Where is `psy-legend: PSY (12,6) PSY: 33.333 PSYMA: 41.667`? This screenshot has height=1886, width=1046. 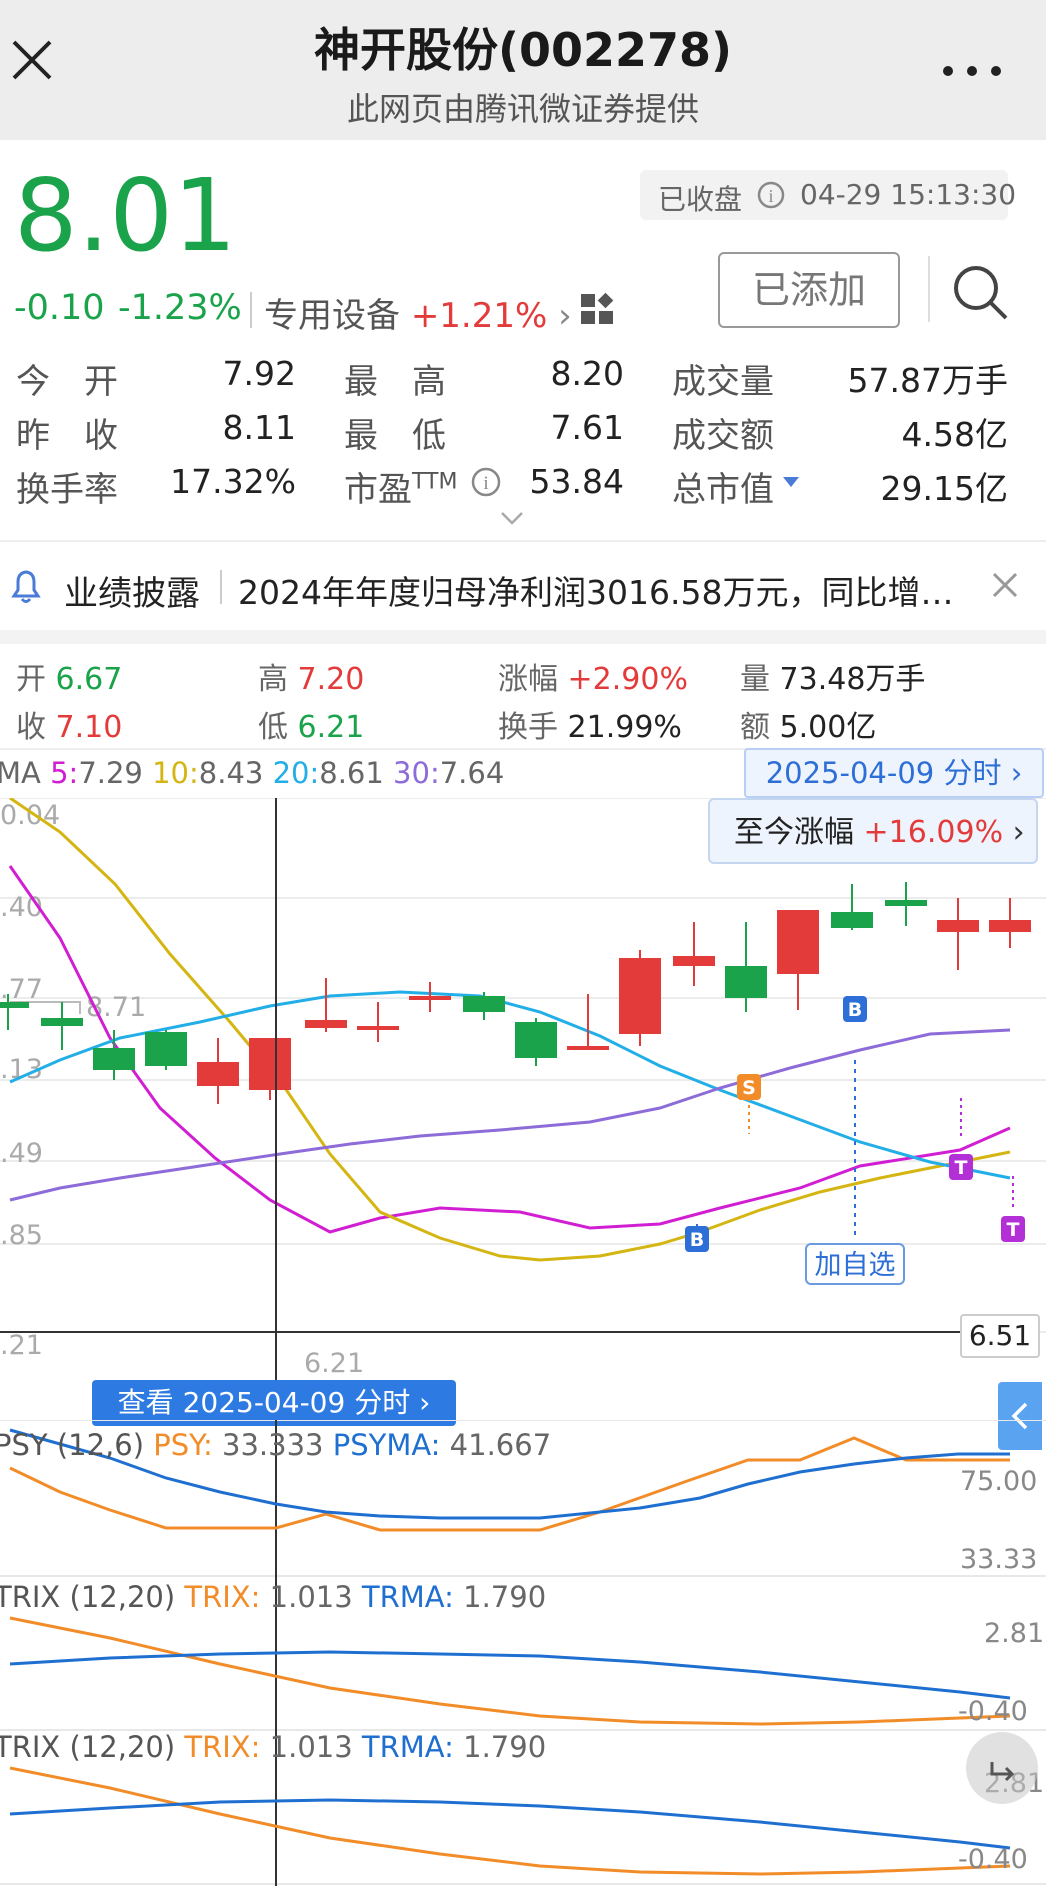
psy-legend: PSY (12,6) PSY: 33.333 PSYMA: 41.667 is located at coordinates (275, 1445).